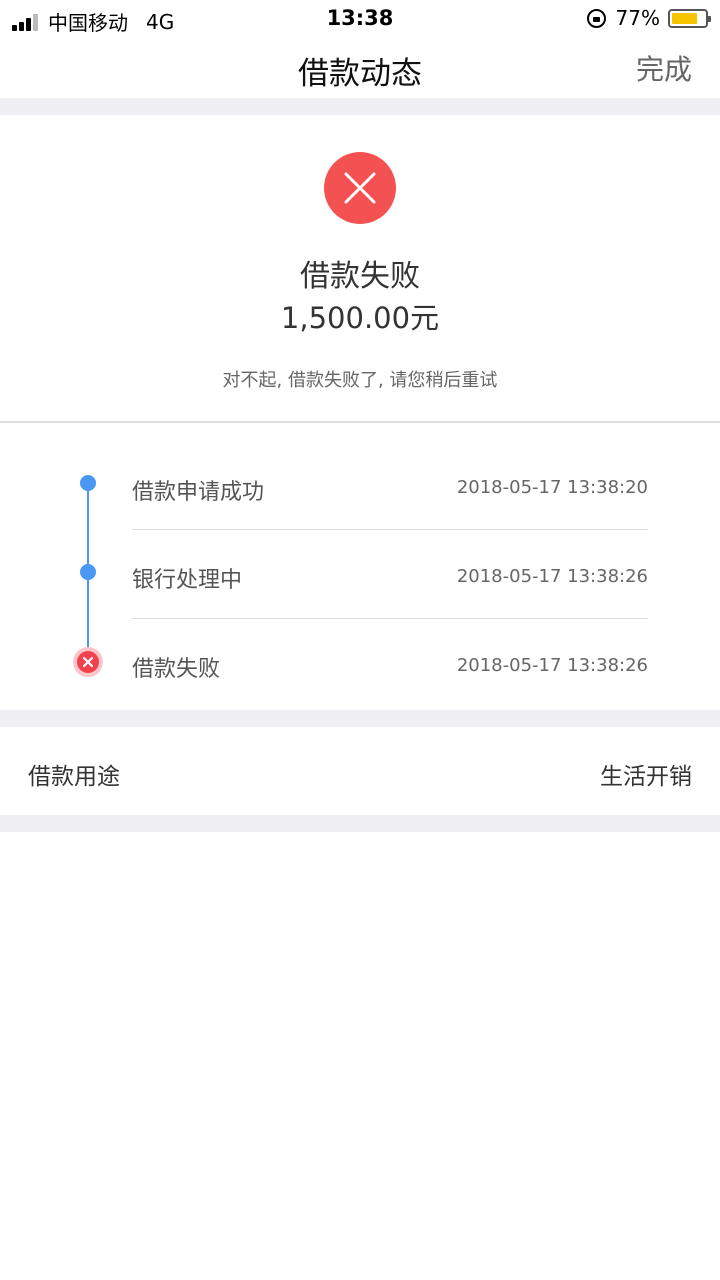 The width and height of the screenshot is (720, 1280). I want to click on timeline-label: 银行处理中, so click(187, 580).